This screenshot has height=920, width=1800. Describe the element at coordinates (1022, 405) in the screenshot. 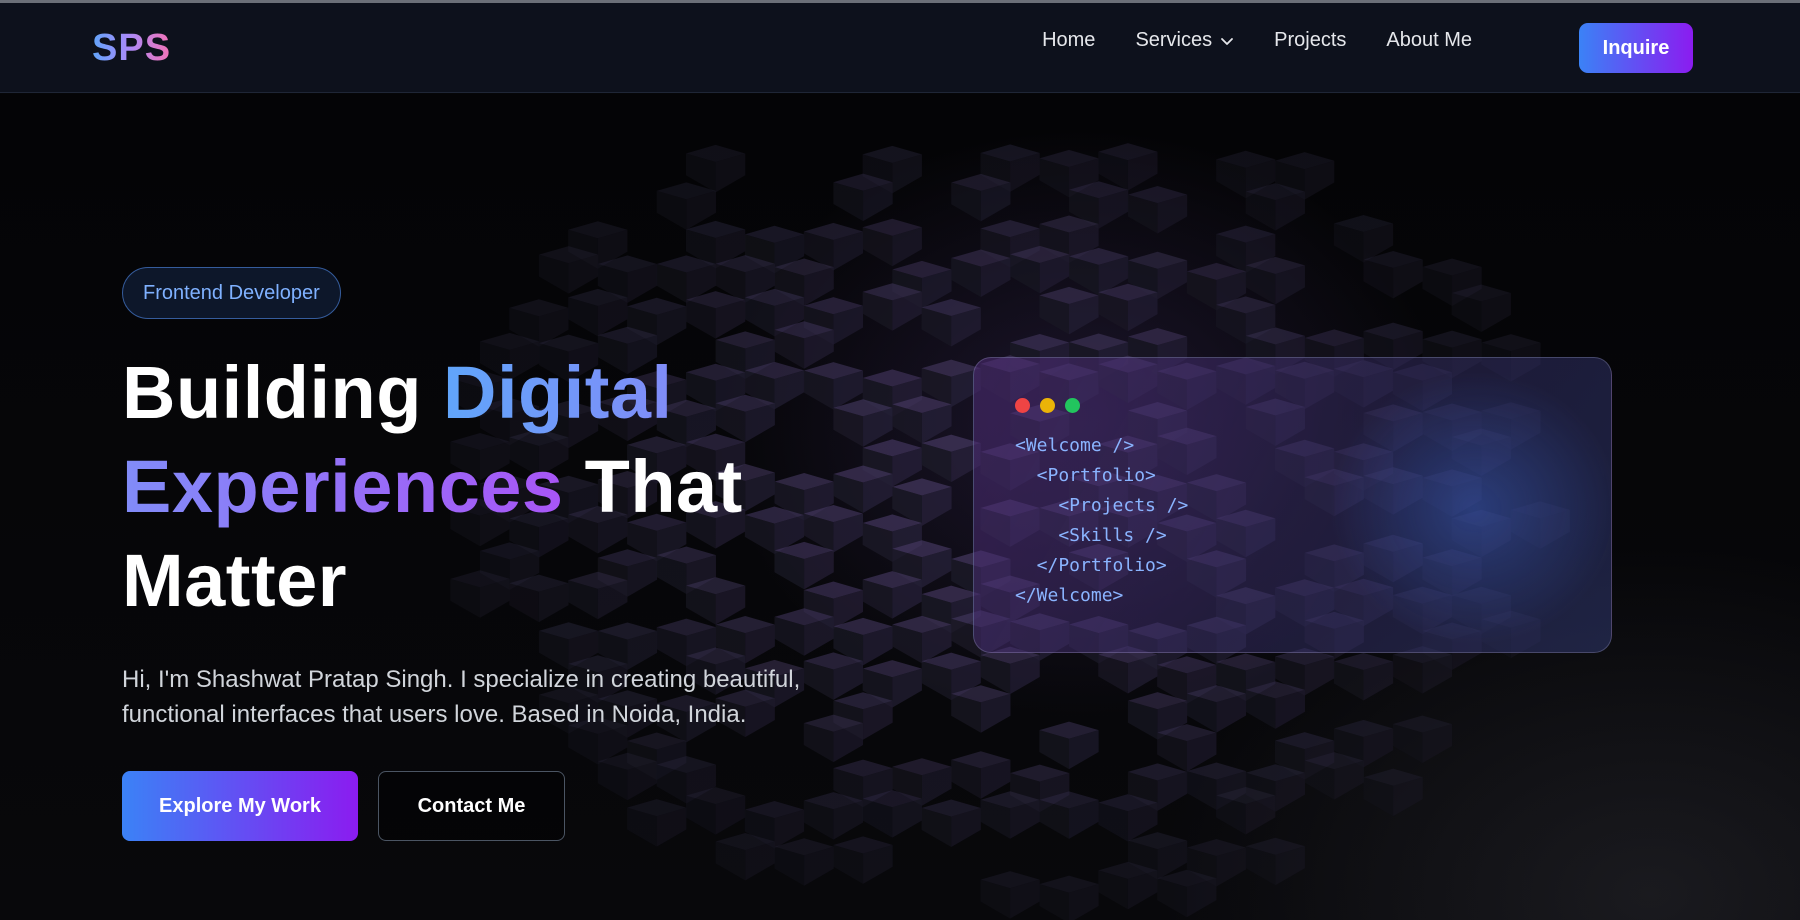

I see `close-dot` at that location.